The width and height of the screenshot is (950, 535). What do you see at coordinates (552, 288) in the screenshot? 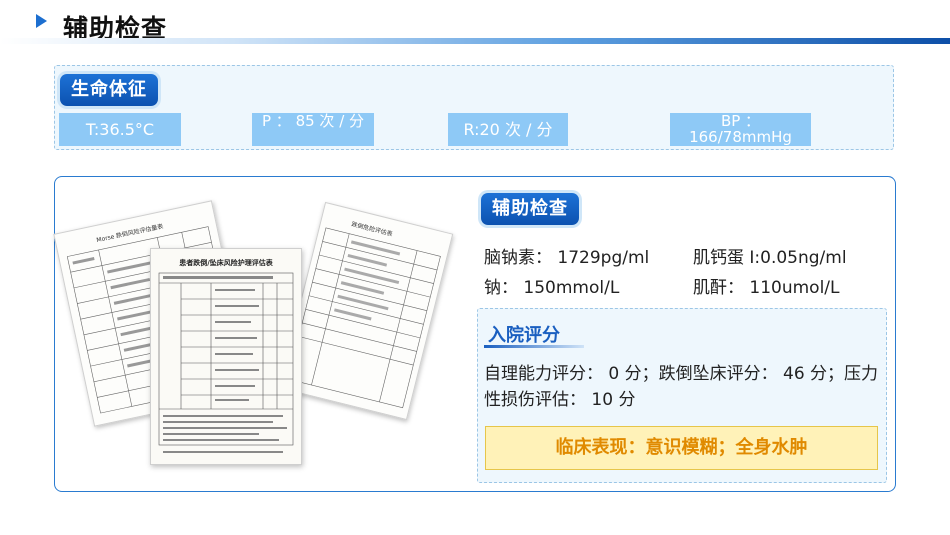
I see `lab-sodium: 钠： 150mmol/L` at bounding box center [552, 288].